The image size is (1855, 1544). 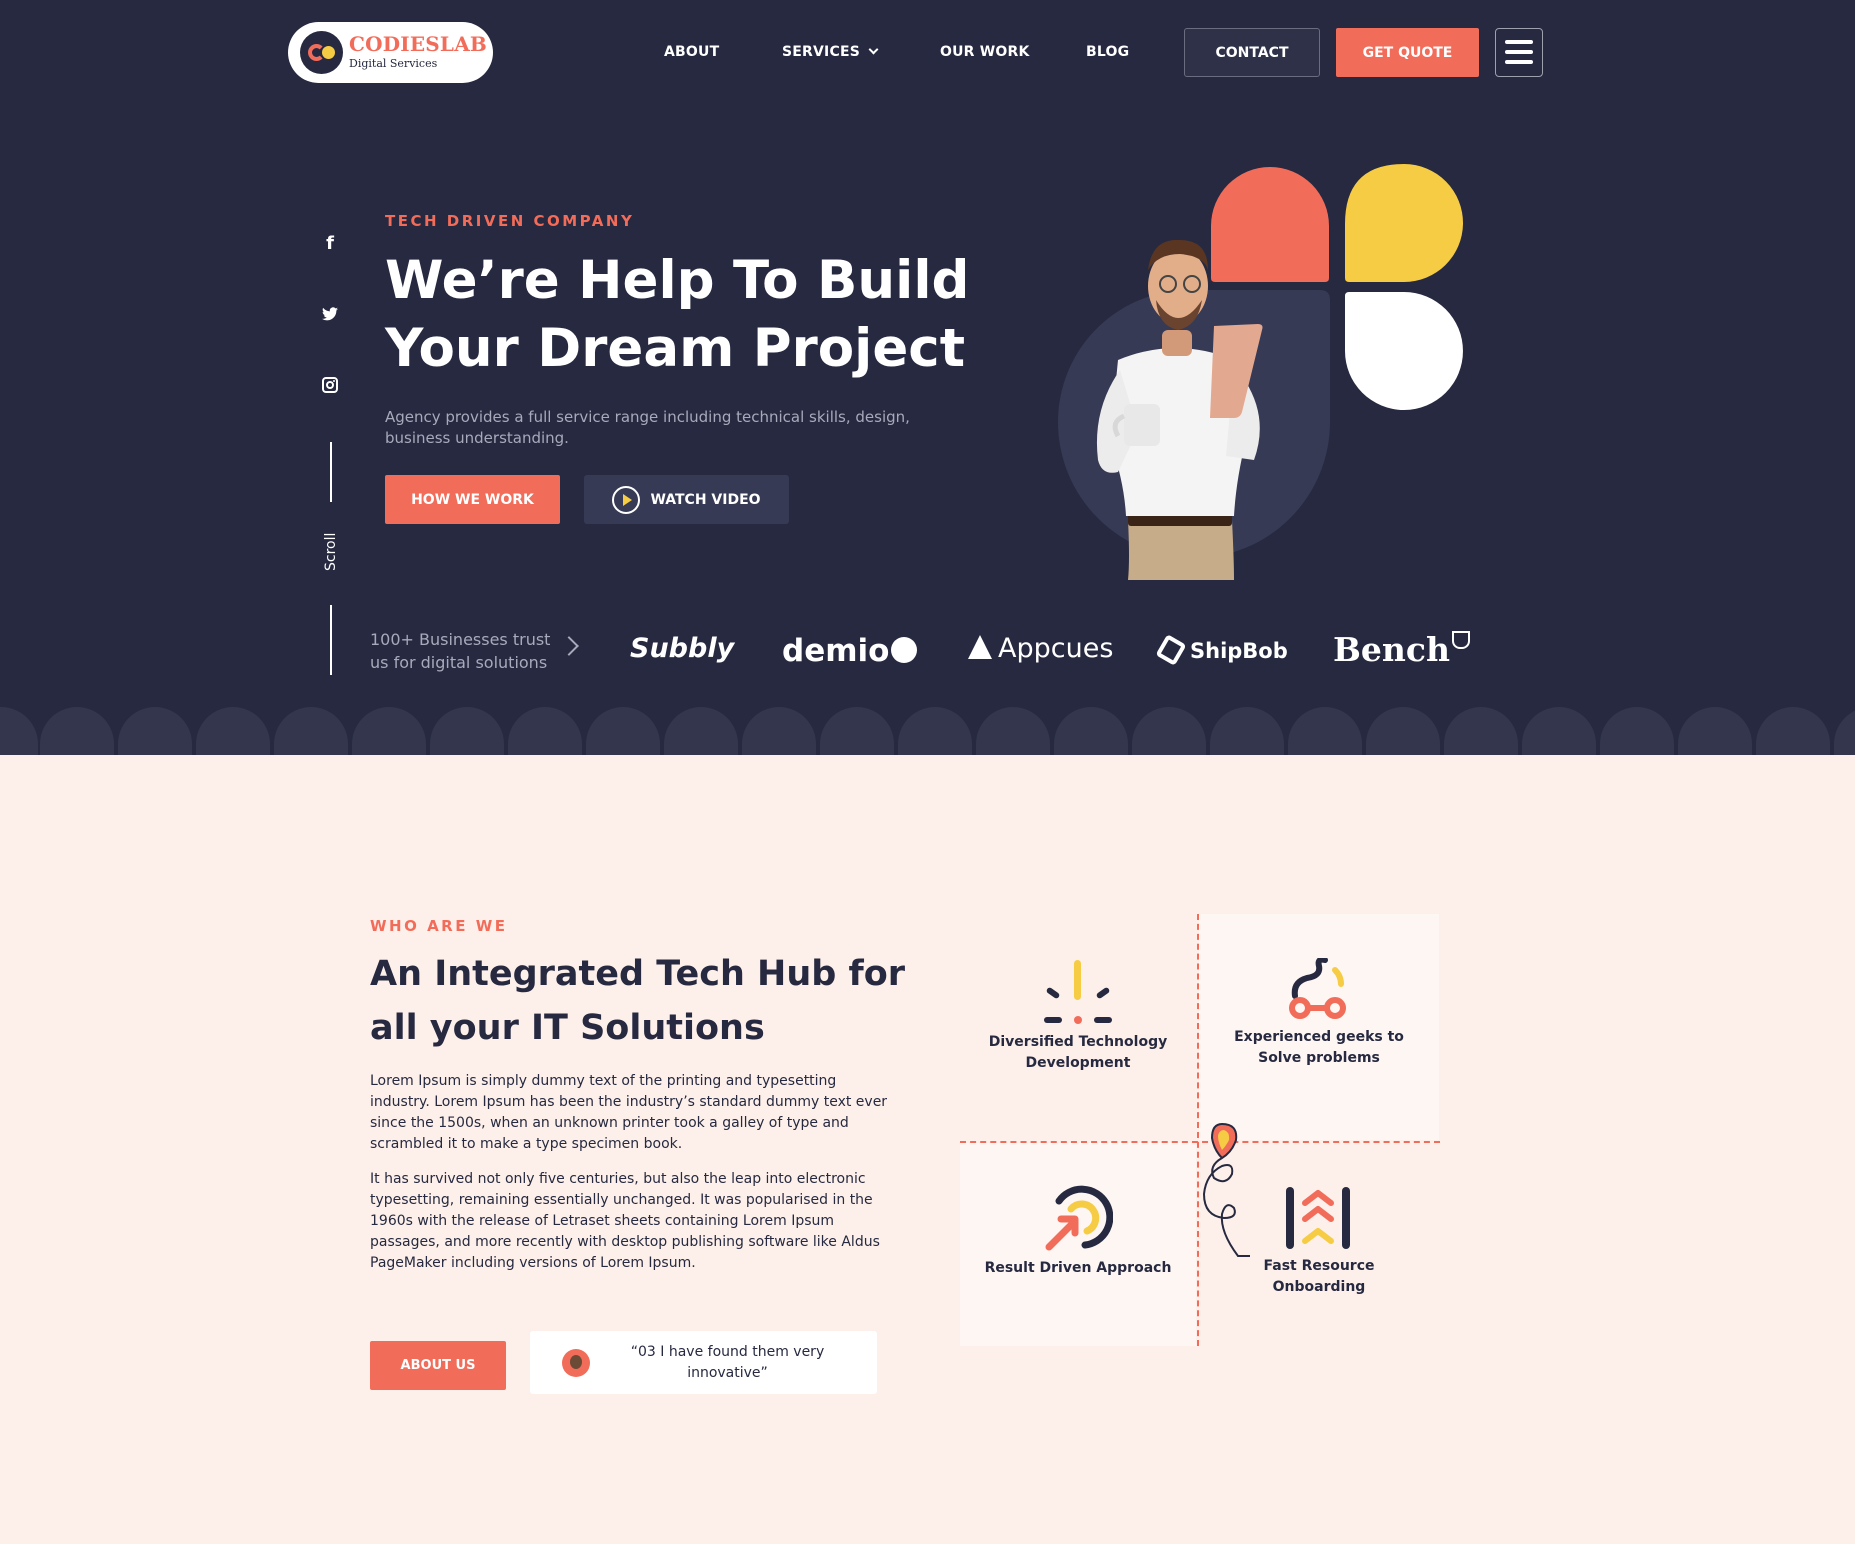 I want to click on brand-logo-demio: demio, so click(x=850, y=651).